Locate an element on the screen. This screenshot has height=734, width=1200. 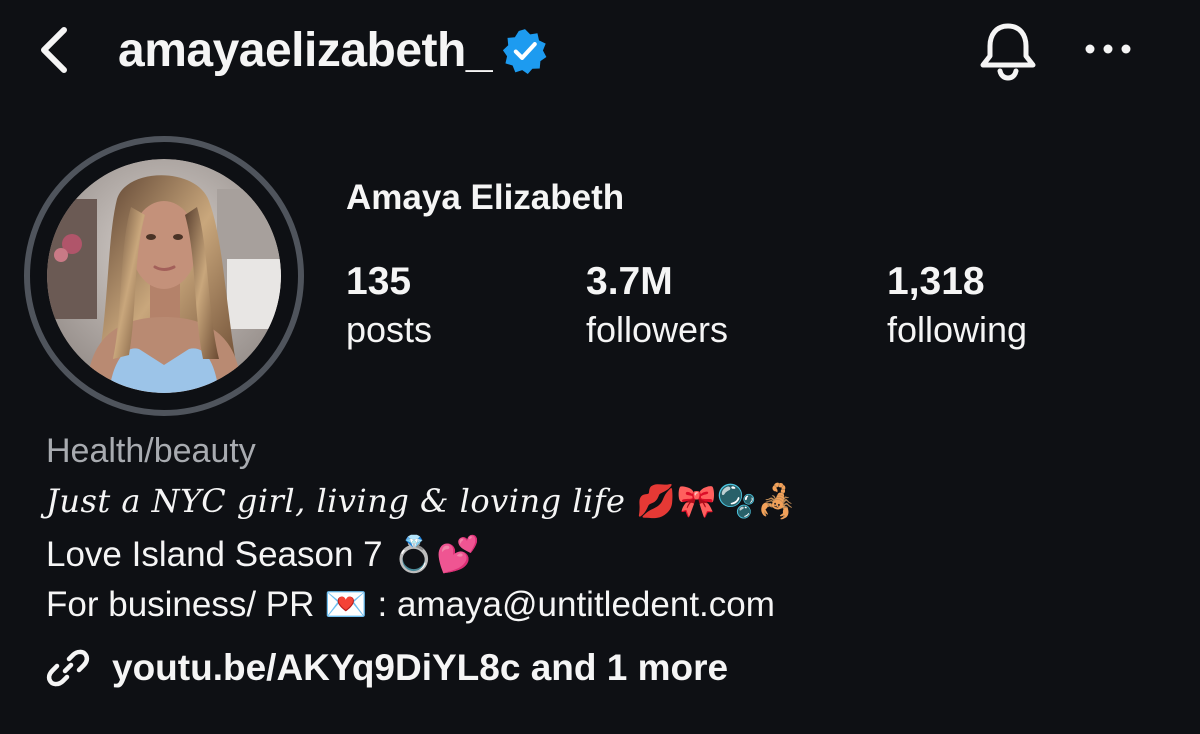
avatar-ring is located at coordinates (164, 276).